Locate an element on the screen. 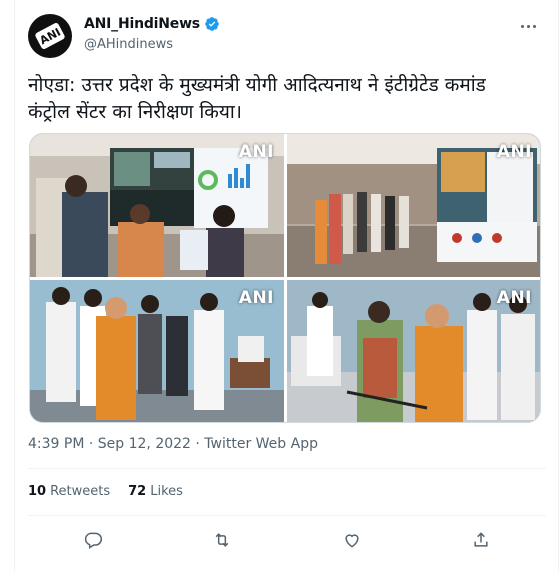 The height and width of the screenshot is (572, 559). user-handle: @AHindinews is located at coordinates (128, 44).